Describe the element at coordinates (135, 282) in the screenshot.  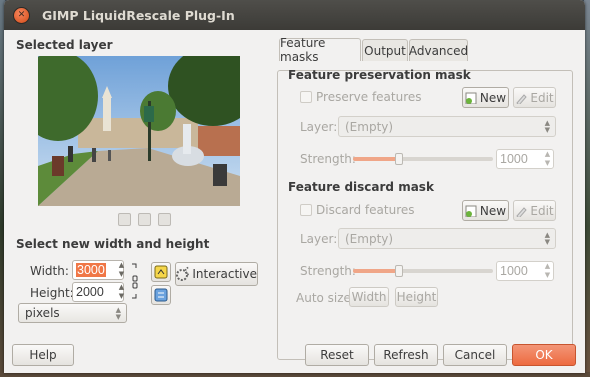
I see `chain-link-icon` at that location.